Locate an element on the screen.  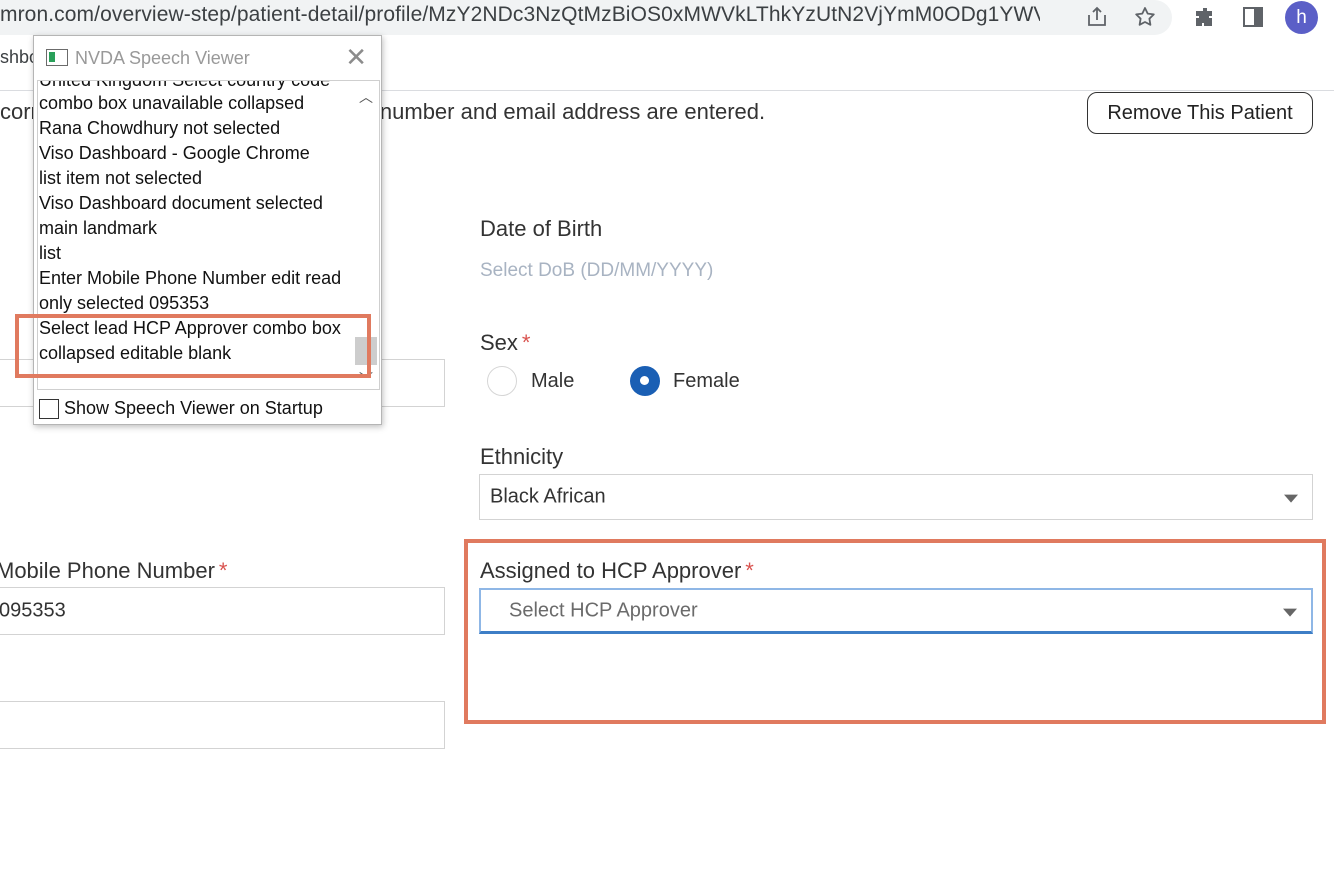
sex-label: Sex * is located at coordinates (505, 343).